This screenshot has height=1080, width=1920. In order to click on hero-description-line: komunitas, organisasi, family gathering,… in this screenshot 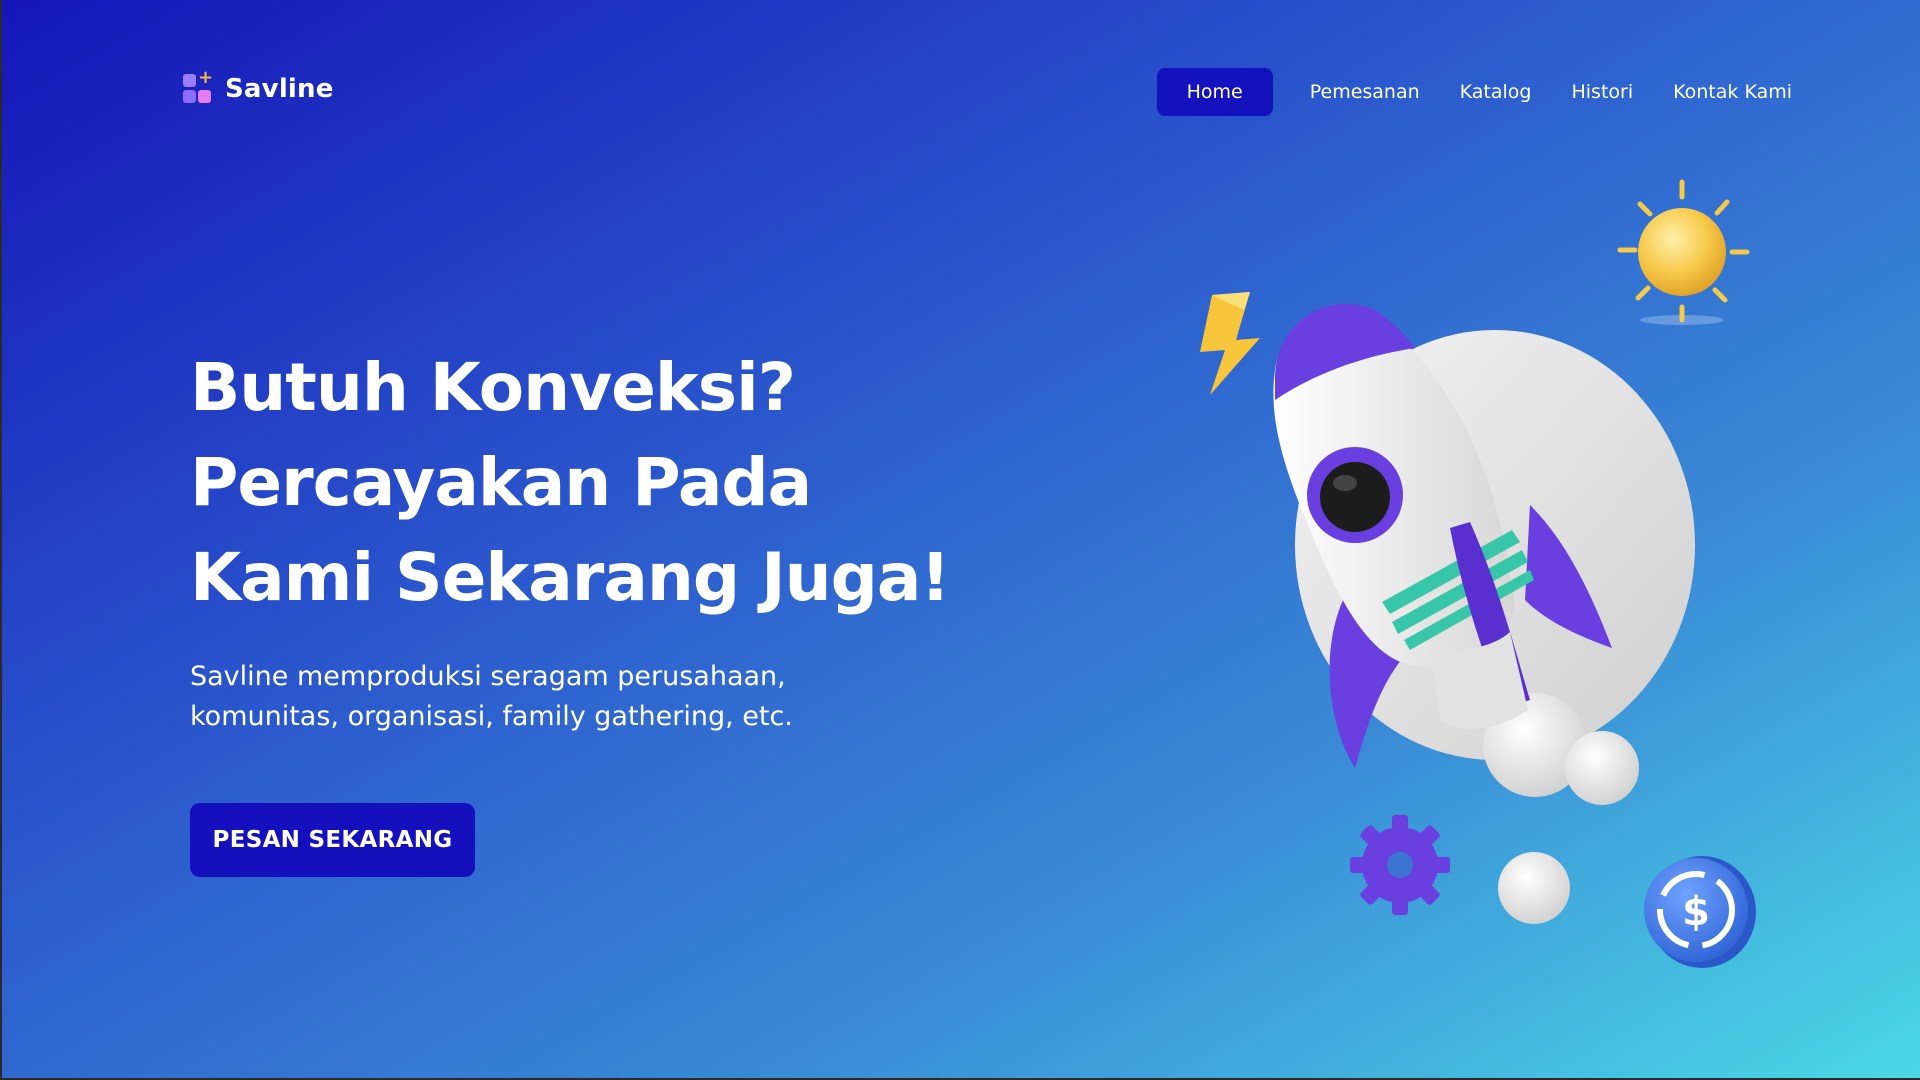, I will do `click(491, 716)`.